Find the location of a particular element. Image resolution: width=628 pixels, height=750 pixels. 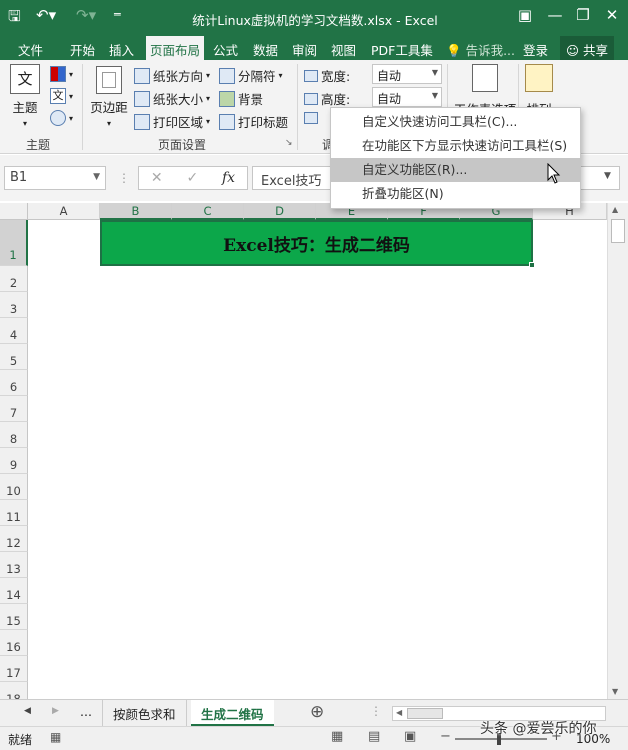

page-break-view-icon: ▣ is located at coordinates (410, 736).